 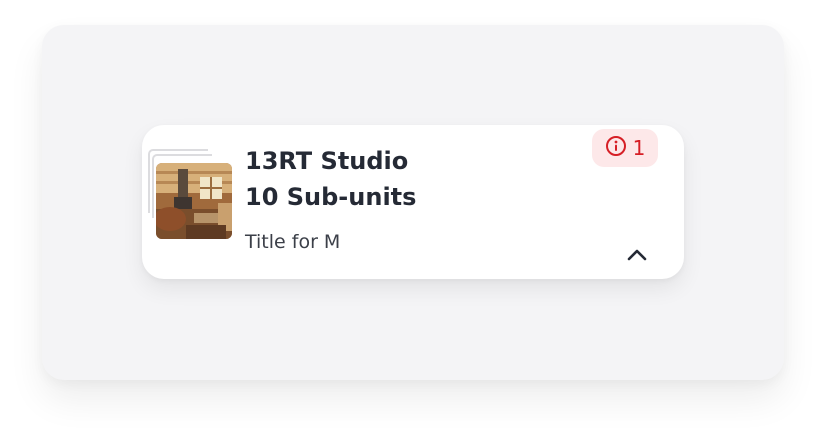 What do you see at coordinates (327, 161) in the screenshot?
I see `unit-title: 13RT Studio` at bounding box center [327, 161].